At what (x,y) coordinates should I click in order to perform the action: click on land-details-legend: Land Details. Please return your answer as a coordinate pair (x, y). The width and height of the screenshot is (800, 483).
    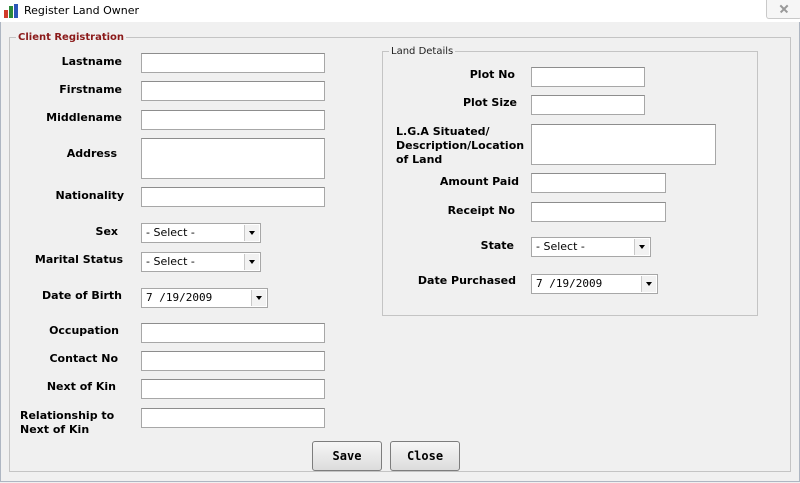
    Looking at the image, I should click on (422, 51).